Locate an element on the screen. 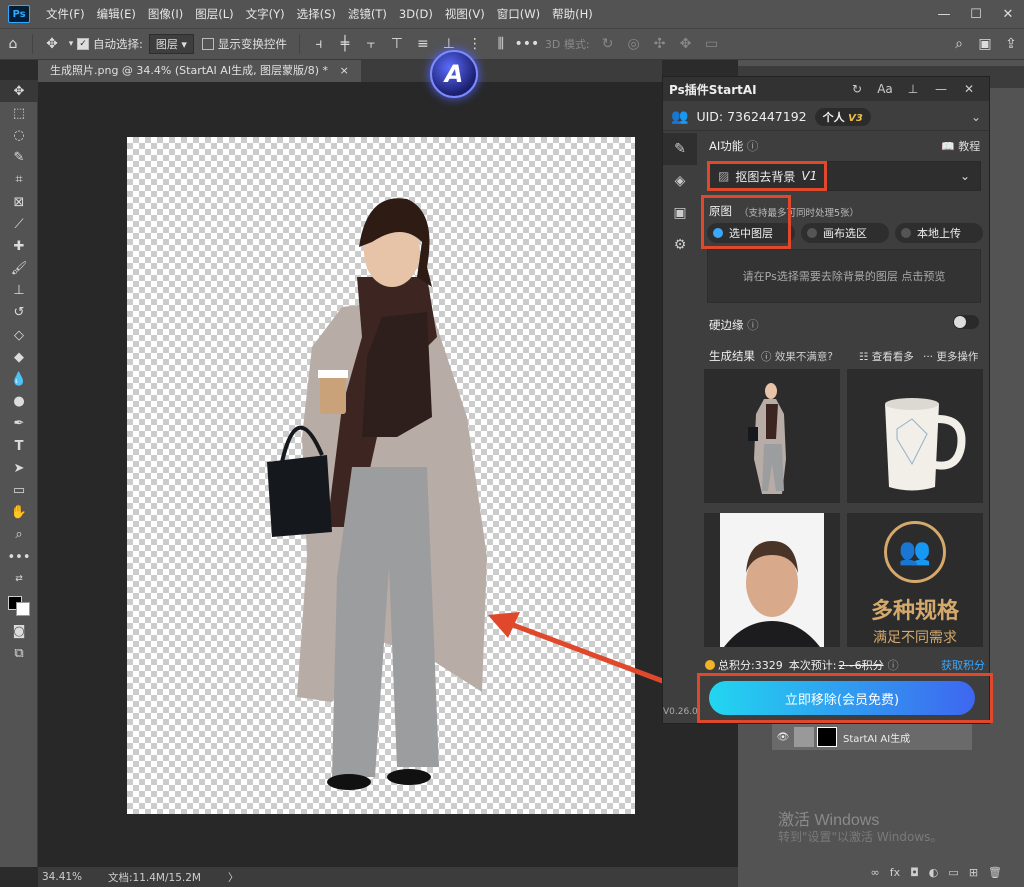  points-estimate-value: 2~6积分 is located at coordinates (861, 665).